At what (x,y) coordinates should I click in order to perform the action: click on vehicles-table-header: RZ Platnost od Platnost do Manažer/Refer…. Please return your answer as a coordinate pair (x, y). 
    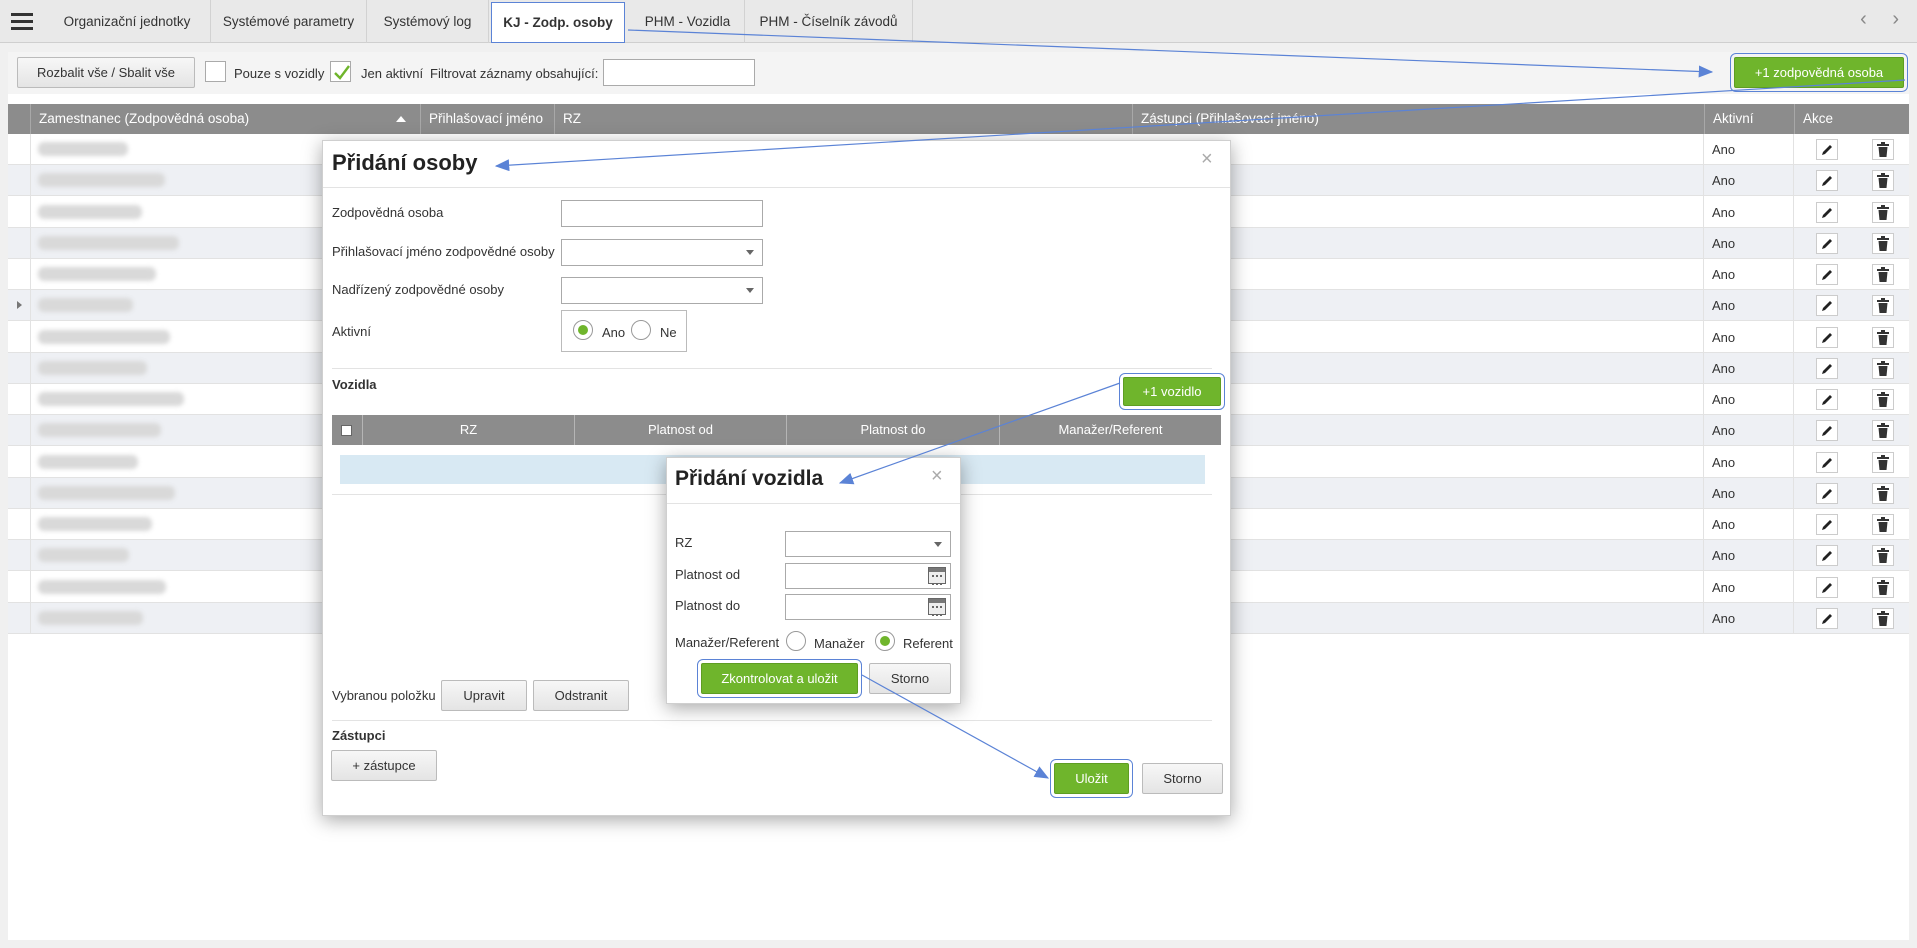
    Looking at the image, I should click on (776, 430).